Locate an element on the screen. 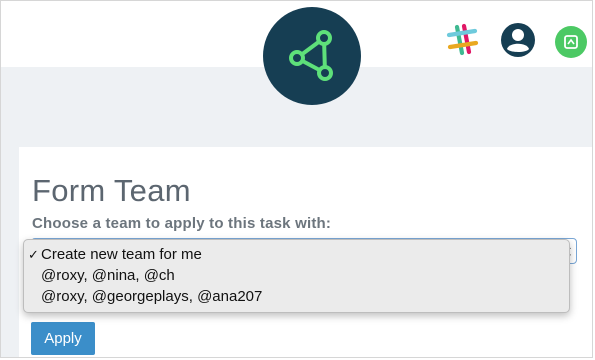  app-glyph-icon is located at coordinates (571, 42).